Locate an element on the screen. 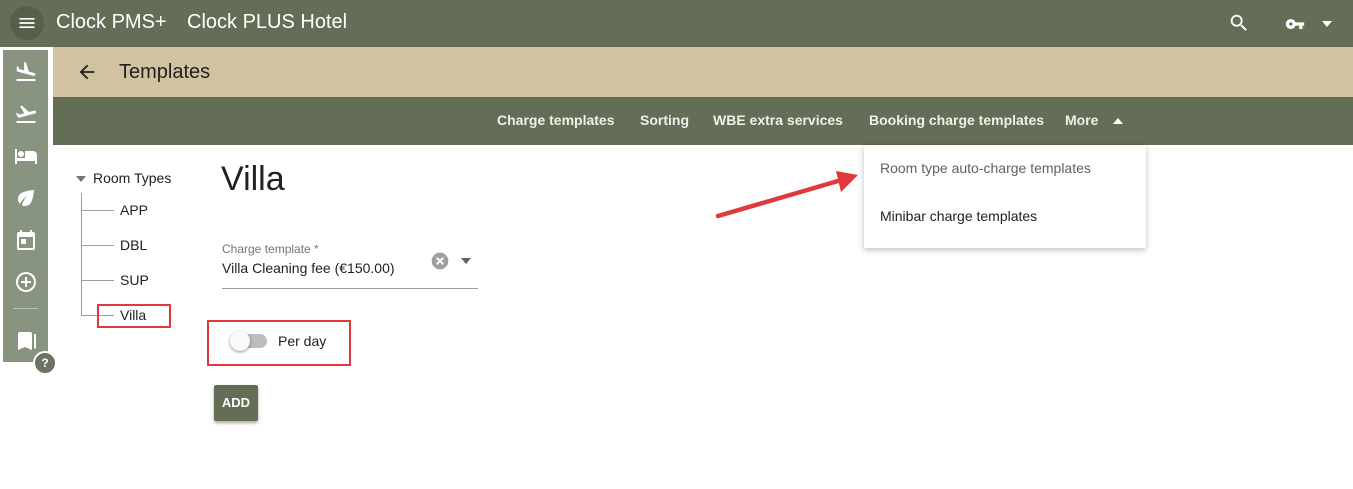 This screenshot has width=1353, height=489. tree-item-dbl: DBL is located at coordinates (133, 245).